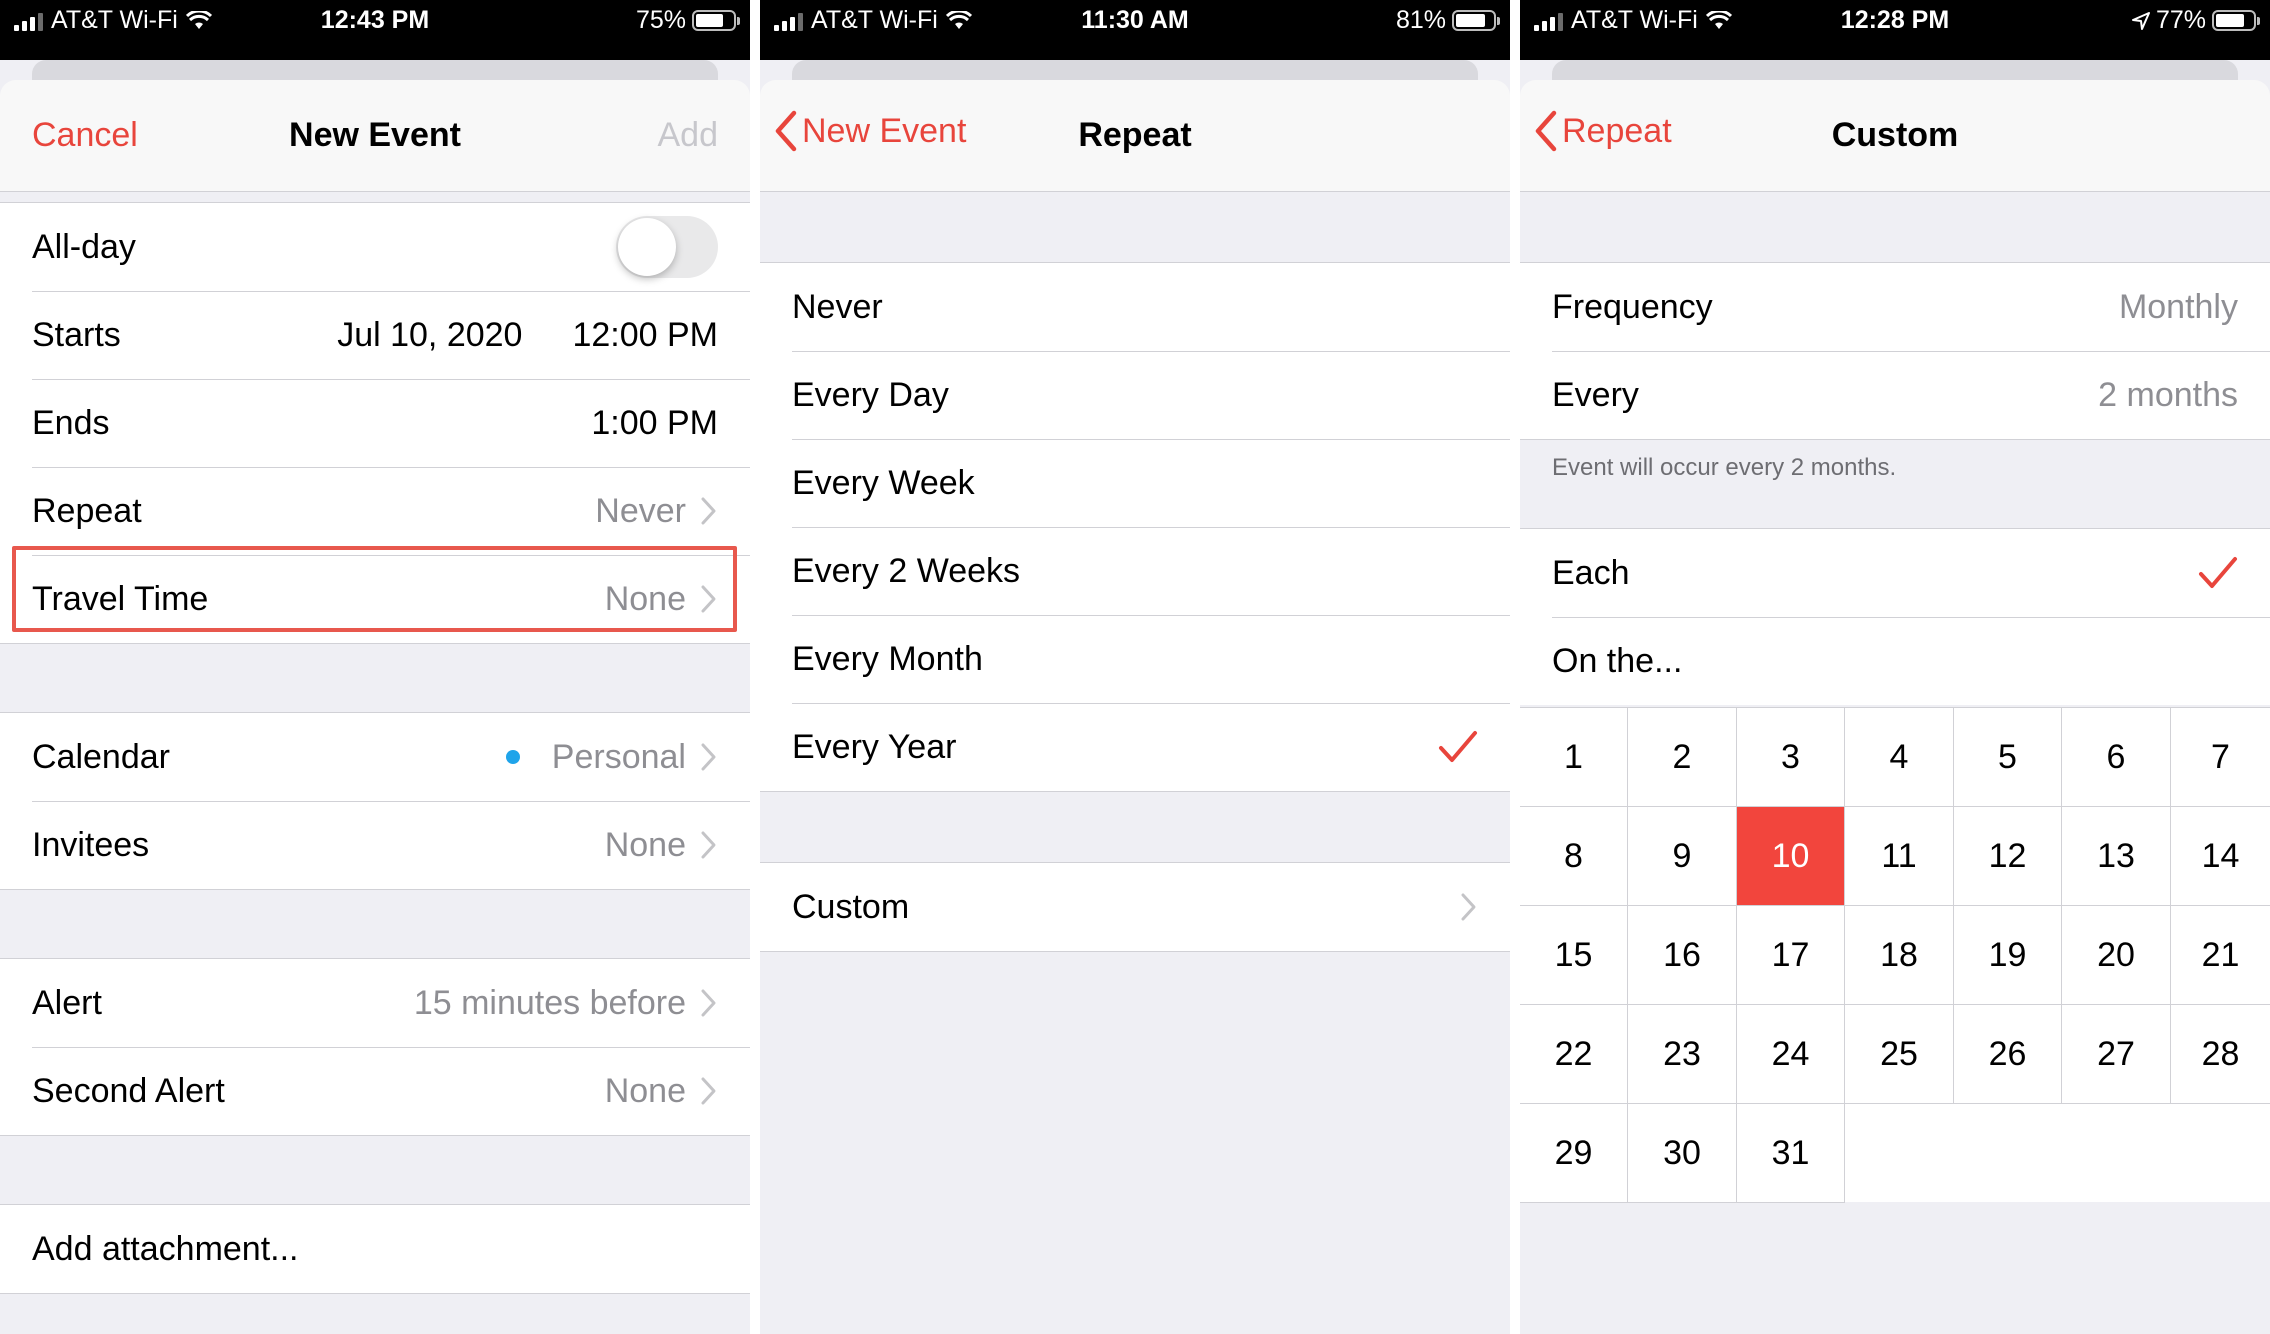 The height and width of the screenshot is (1334, 2270). I want to click on allday-label: All-day, so click(84, 246).